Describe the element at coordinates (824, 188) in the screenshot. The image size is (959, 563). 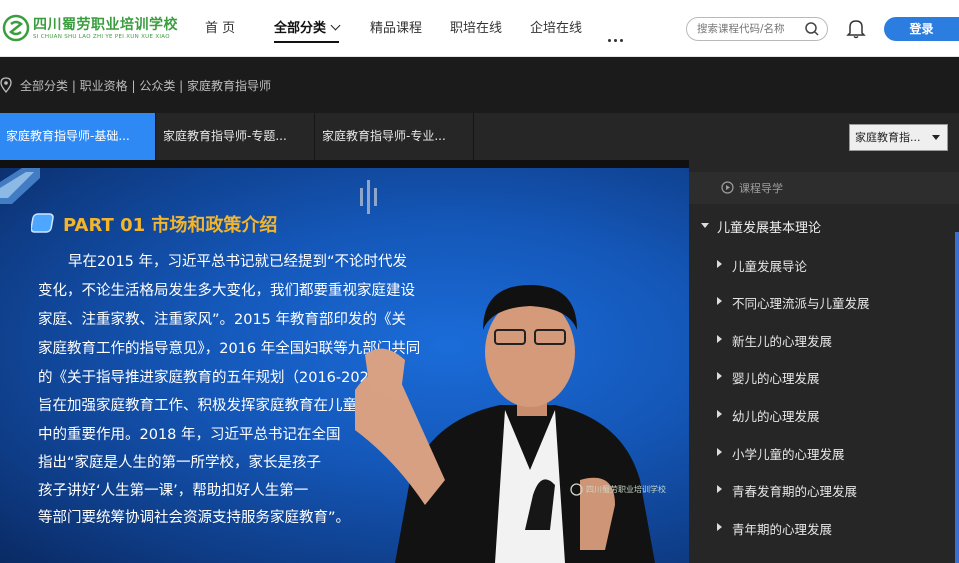
I see `catalog-guide-item: 课程导学` at that location.